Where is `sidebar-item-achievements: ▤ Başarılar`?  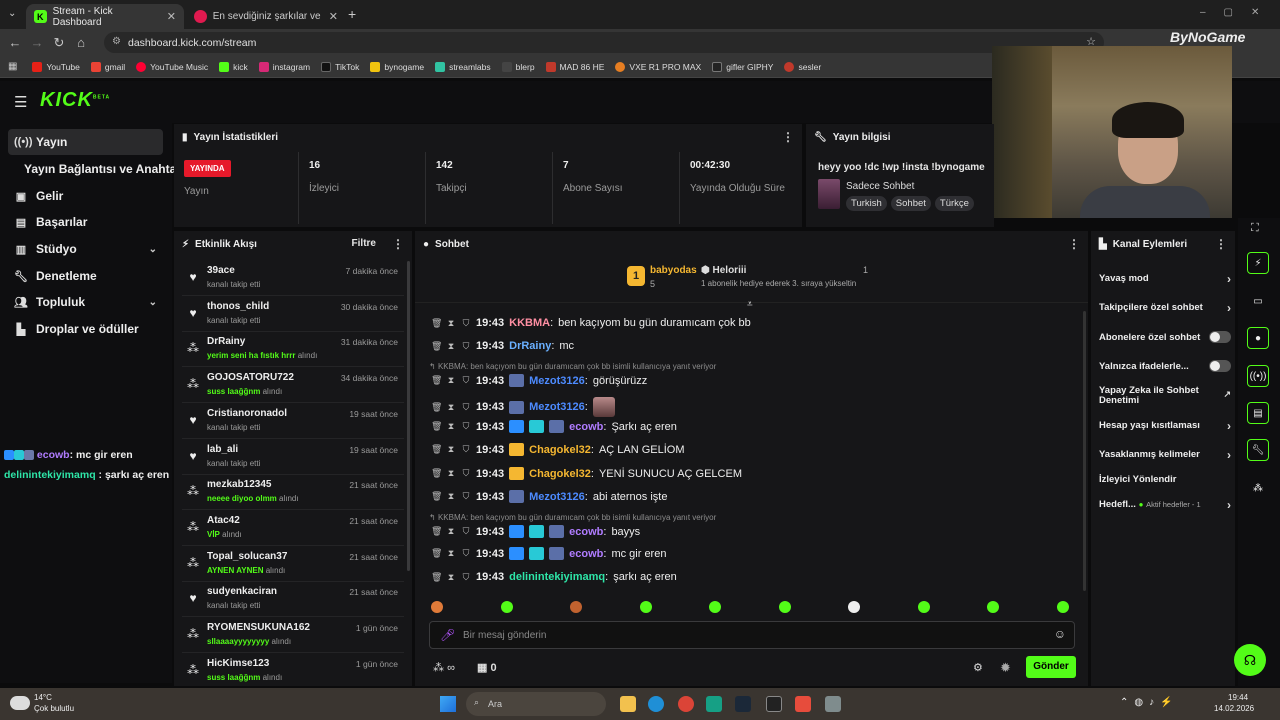
sidebar-item-achievements: ▤ Başarılar is located at coordinates (85, 222).